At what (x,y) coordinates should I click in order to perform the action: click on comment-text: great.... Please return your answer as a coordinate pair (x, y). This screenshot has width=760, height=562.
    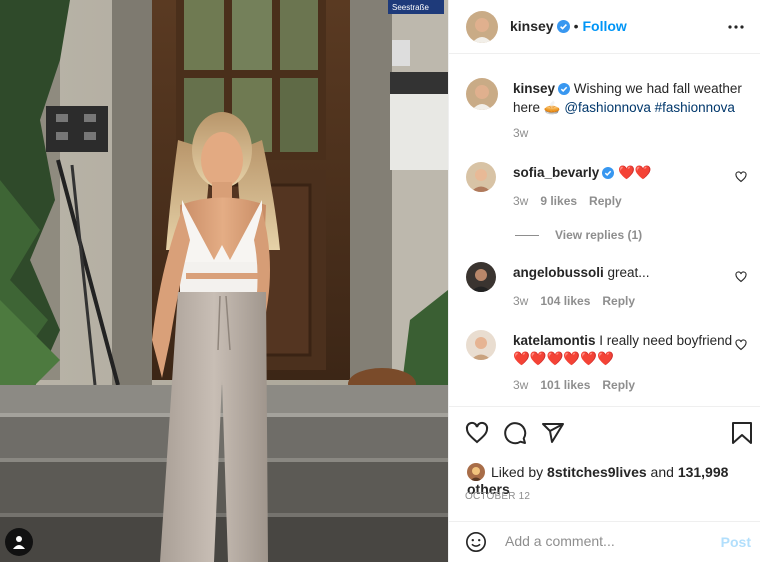
    Looking at the image, I should click on (628, 272).